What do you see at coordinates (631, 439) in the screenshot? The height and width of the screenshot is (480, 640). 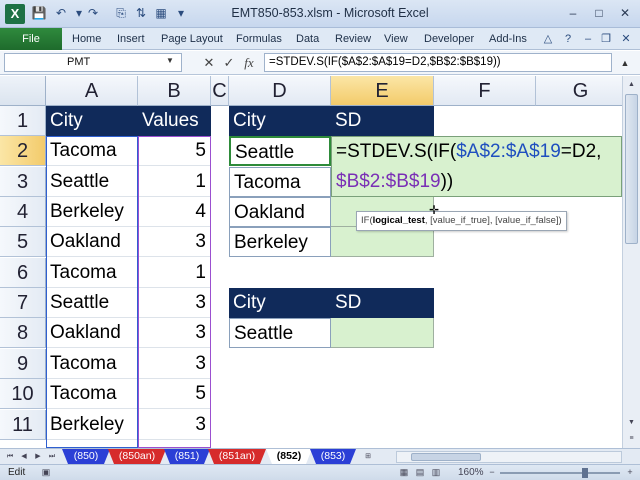 I see `split-icon: ≡` at bounding box center [631, 439].